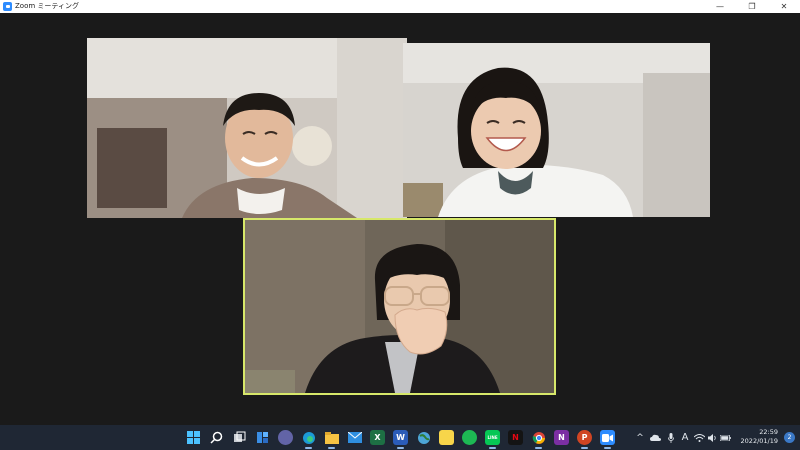 The image size is (800, 450). Describe the element at coordinates (354, 437) in the screenshot. I see `mail-icon` at that location.